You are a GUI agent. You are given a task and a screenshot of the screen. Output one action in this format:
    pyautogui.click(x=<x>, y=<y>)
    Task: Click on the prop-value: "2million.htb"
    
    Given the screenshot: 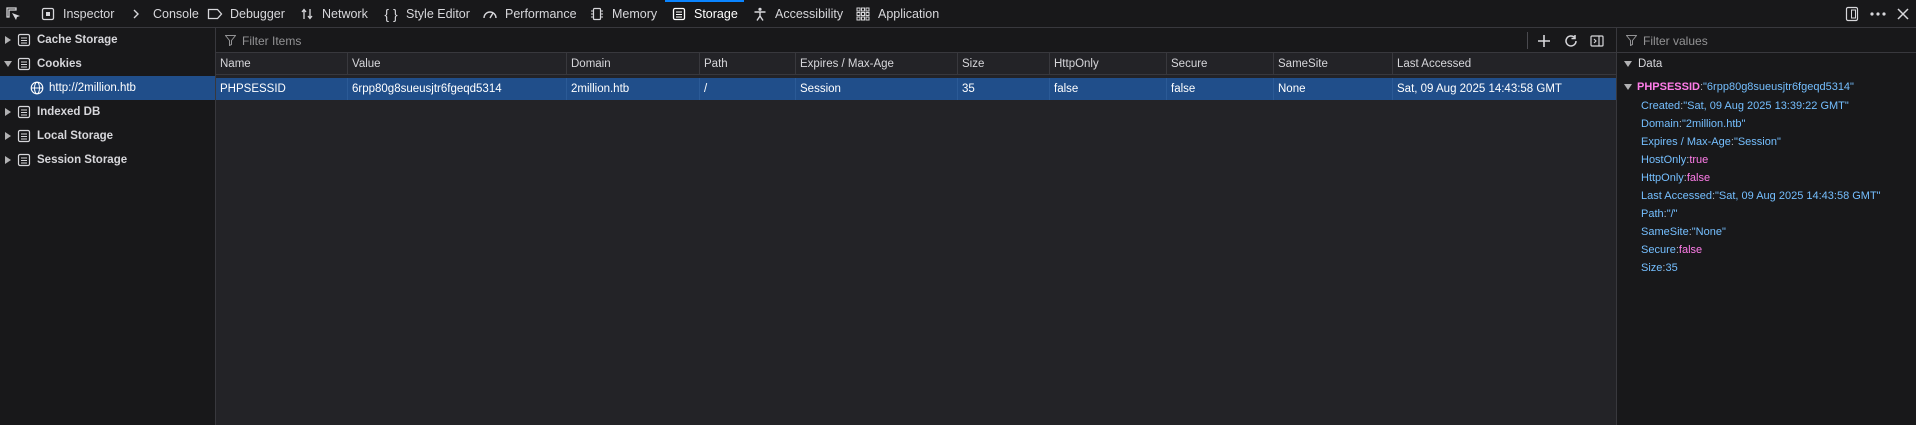 What is the action you would take?
    pyautogui.click(x=1713, y=124)
    